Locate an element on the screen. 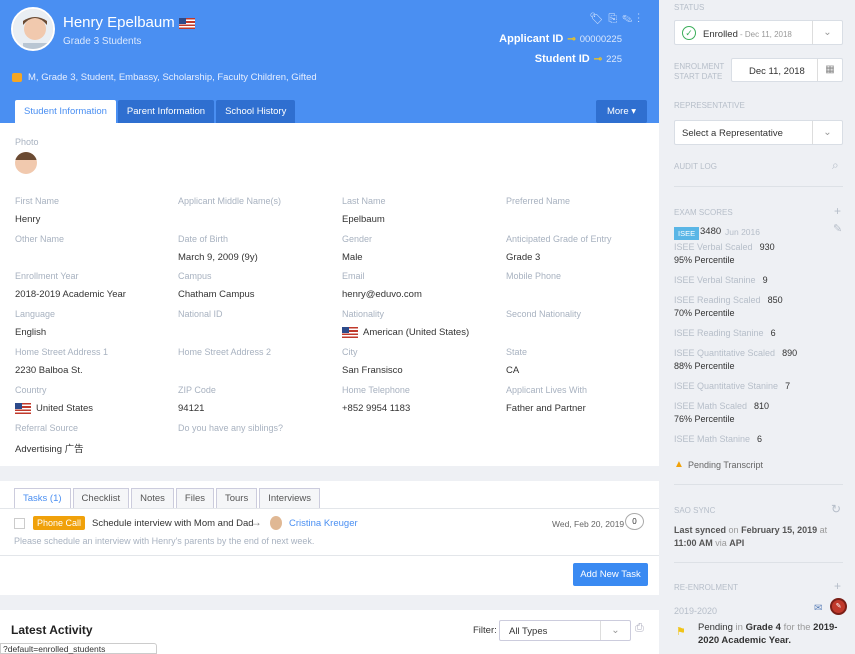 This screenshot has height=654, width=855. student-grade: Grade 3 Students is located at coordinates (102, 41).